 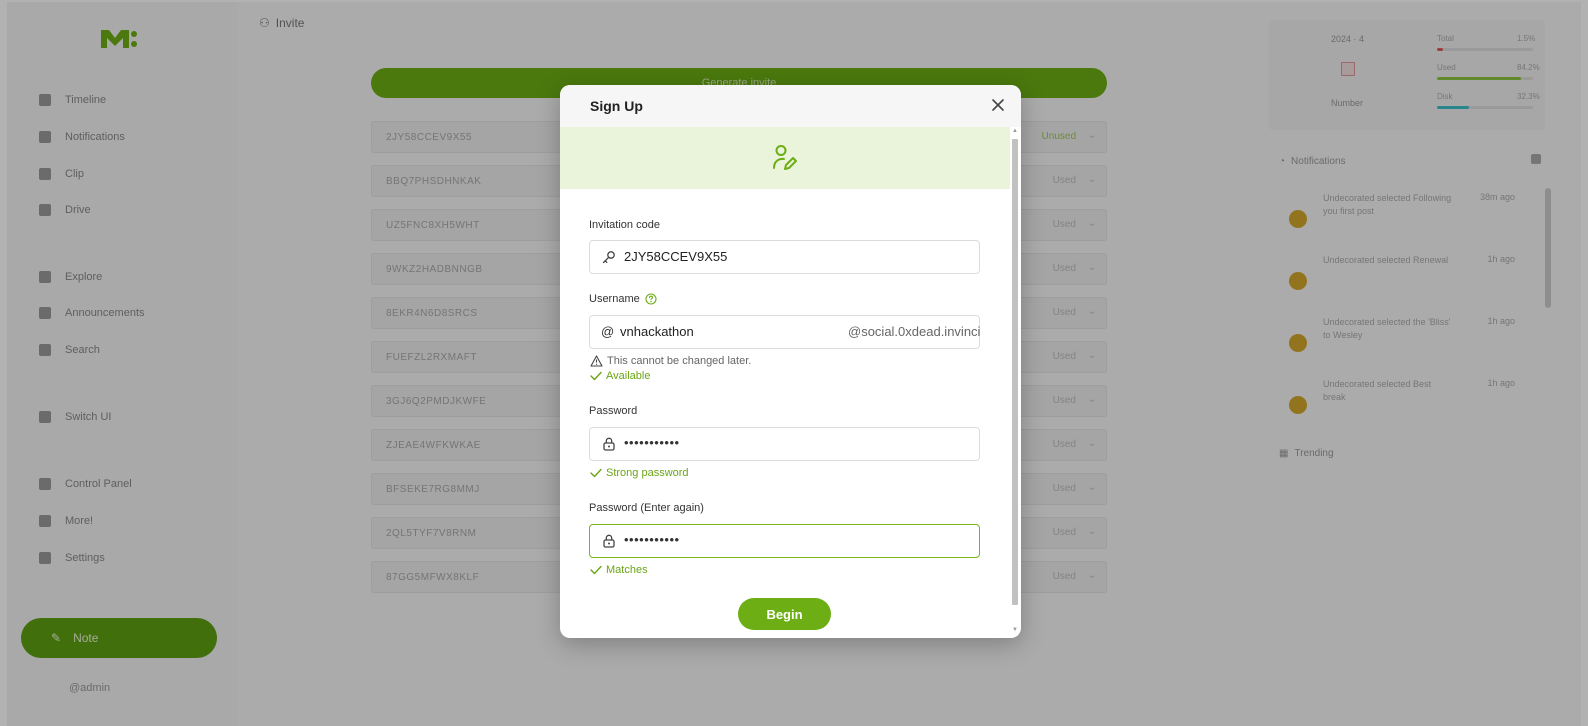 I want to click on password-again-masked-value: •••••••••••, so click(x=652, y=539).